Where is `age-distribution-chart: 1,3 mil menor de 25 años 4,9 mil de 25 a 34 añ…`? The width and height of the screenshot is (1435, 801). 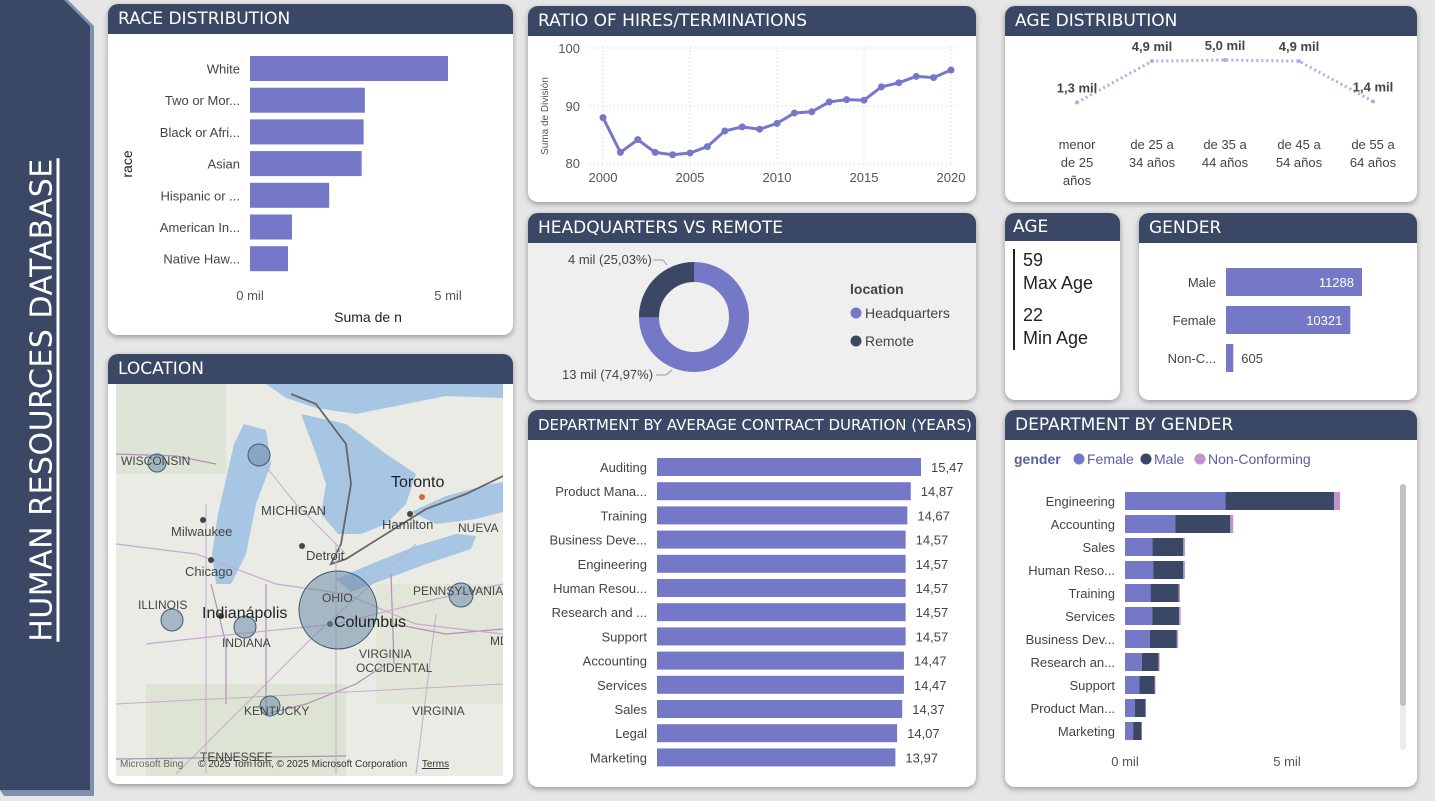
age-distribution-chart: 1,3 mil menor de 25 años 4,9 mil de 25 a 34 añ… is located at coordinates (1211, 104).